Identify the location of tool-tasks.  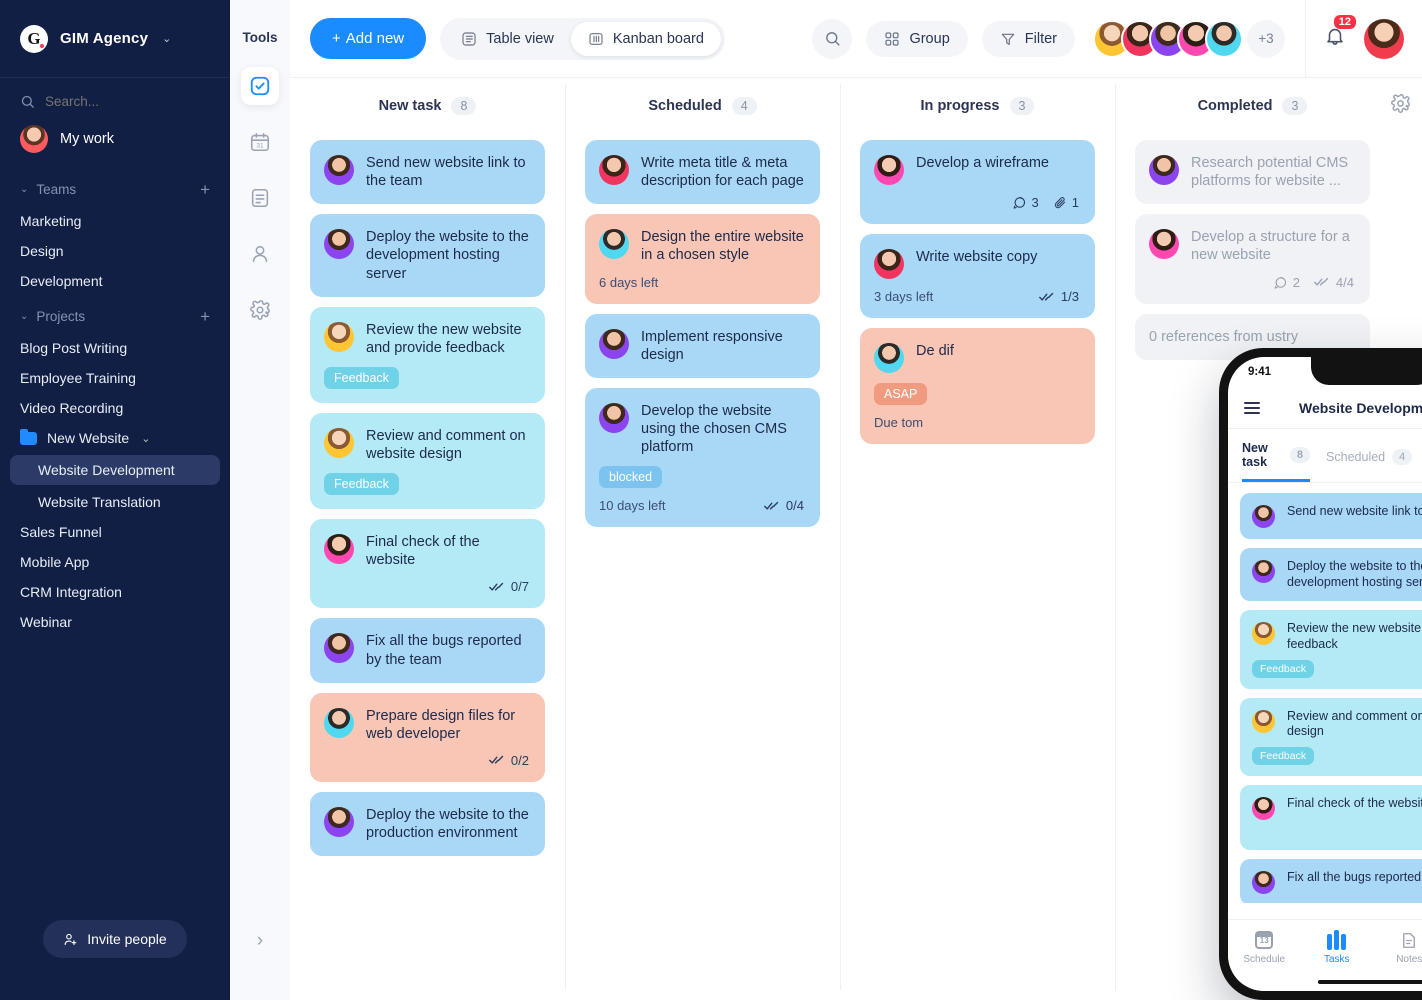
(260, 86).